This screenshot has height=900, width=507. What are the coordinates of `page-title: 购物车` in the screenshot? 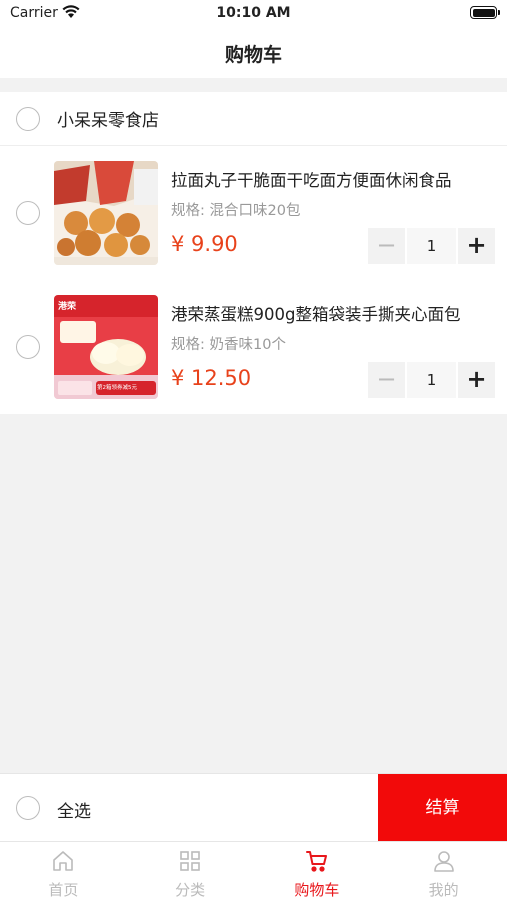 It's located at (253, 55).